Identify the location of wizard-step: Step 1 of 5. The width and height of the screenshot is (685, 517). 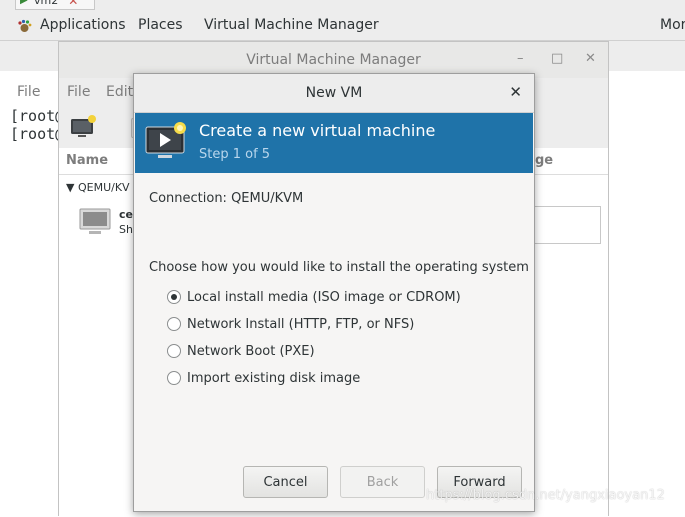
(235, 154).